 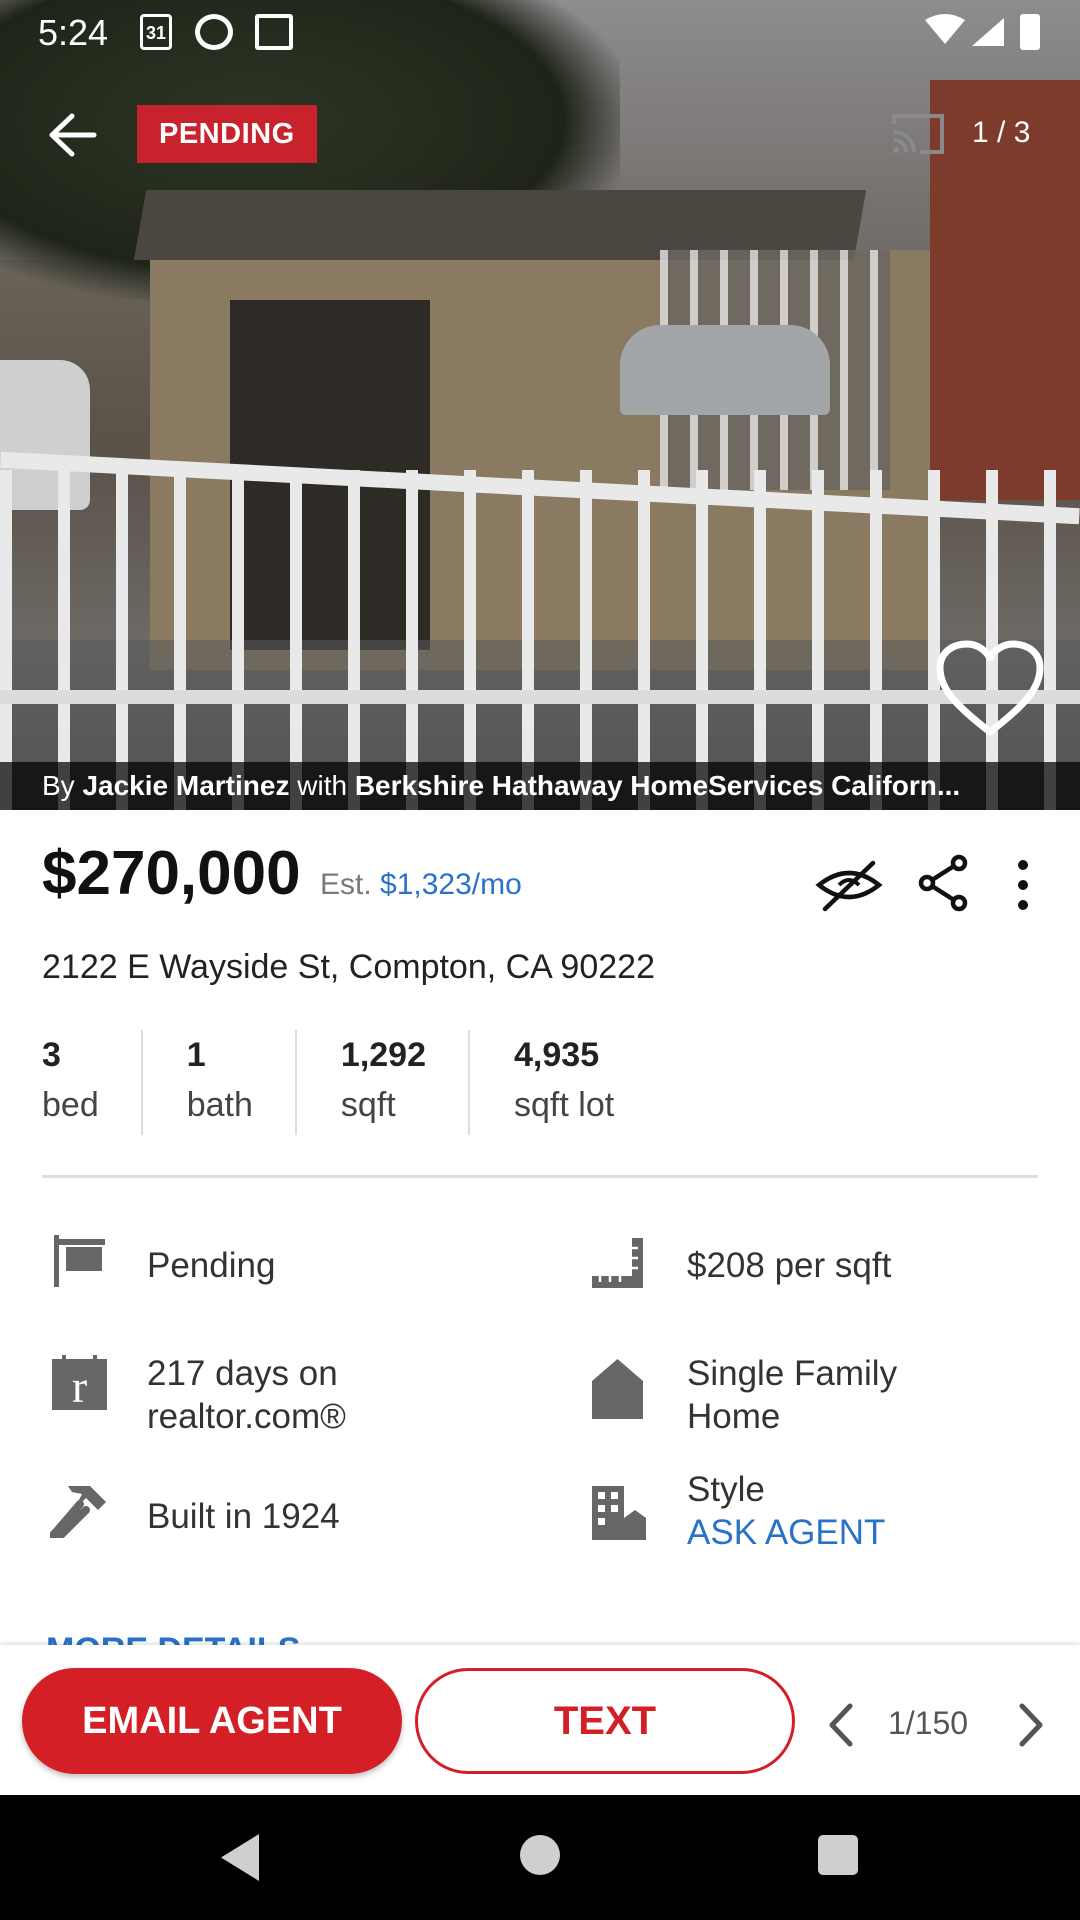 I want to click on svg-text: r, so click(x=79, y=1385).